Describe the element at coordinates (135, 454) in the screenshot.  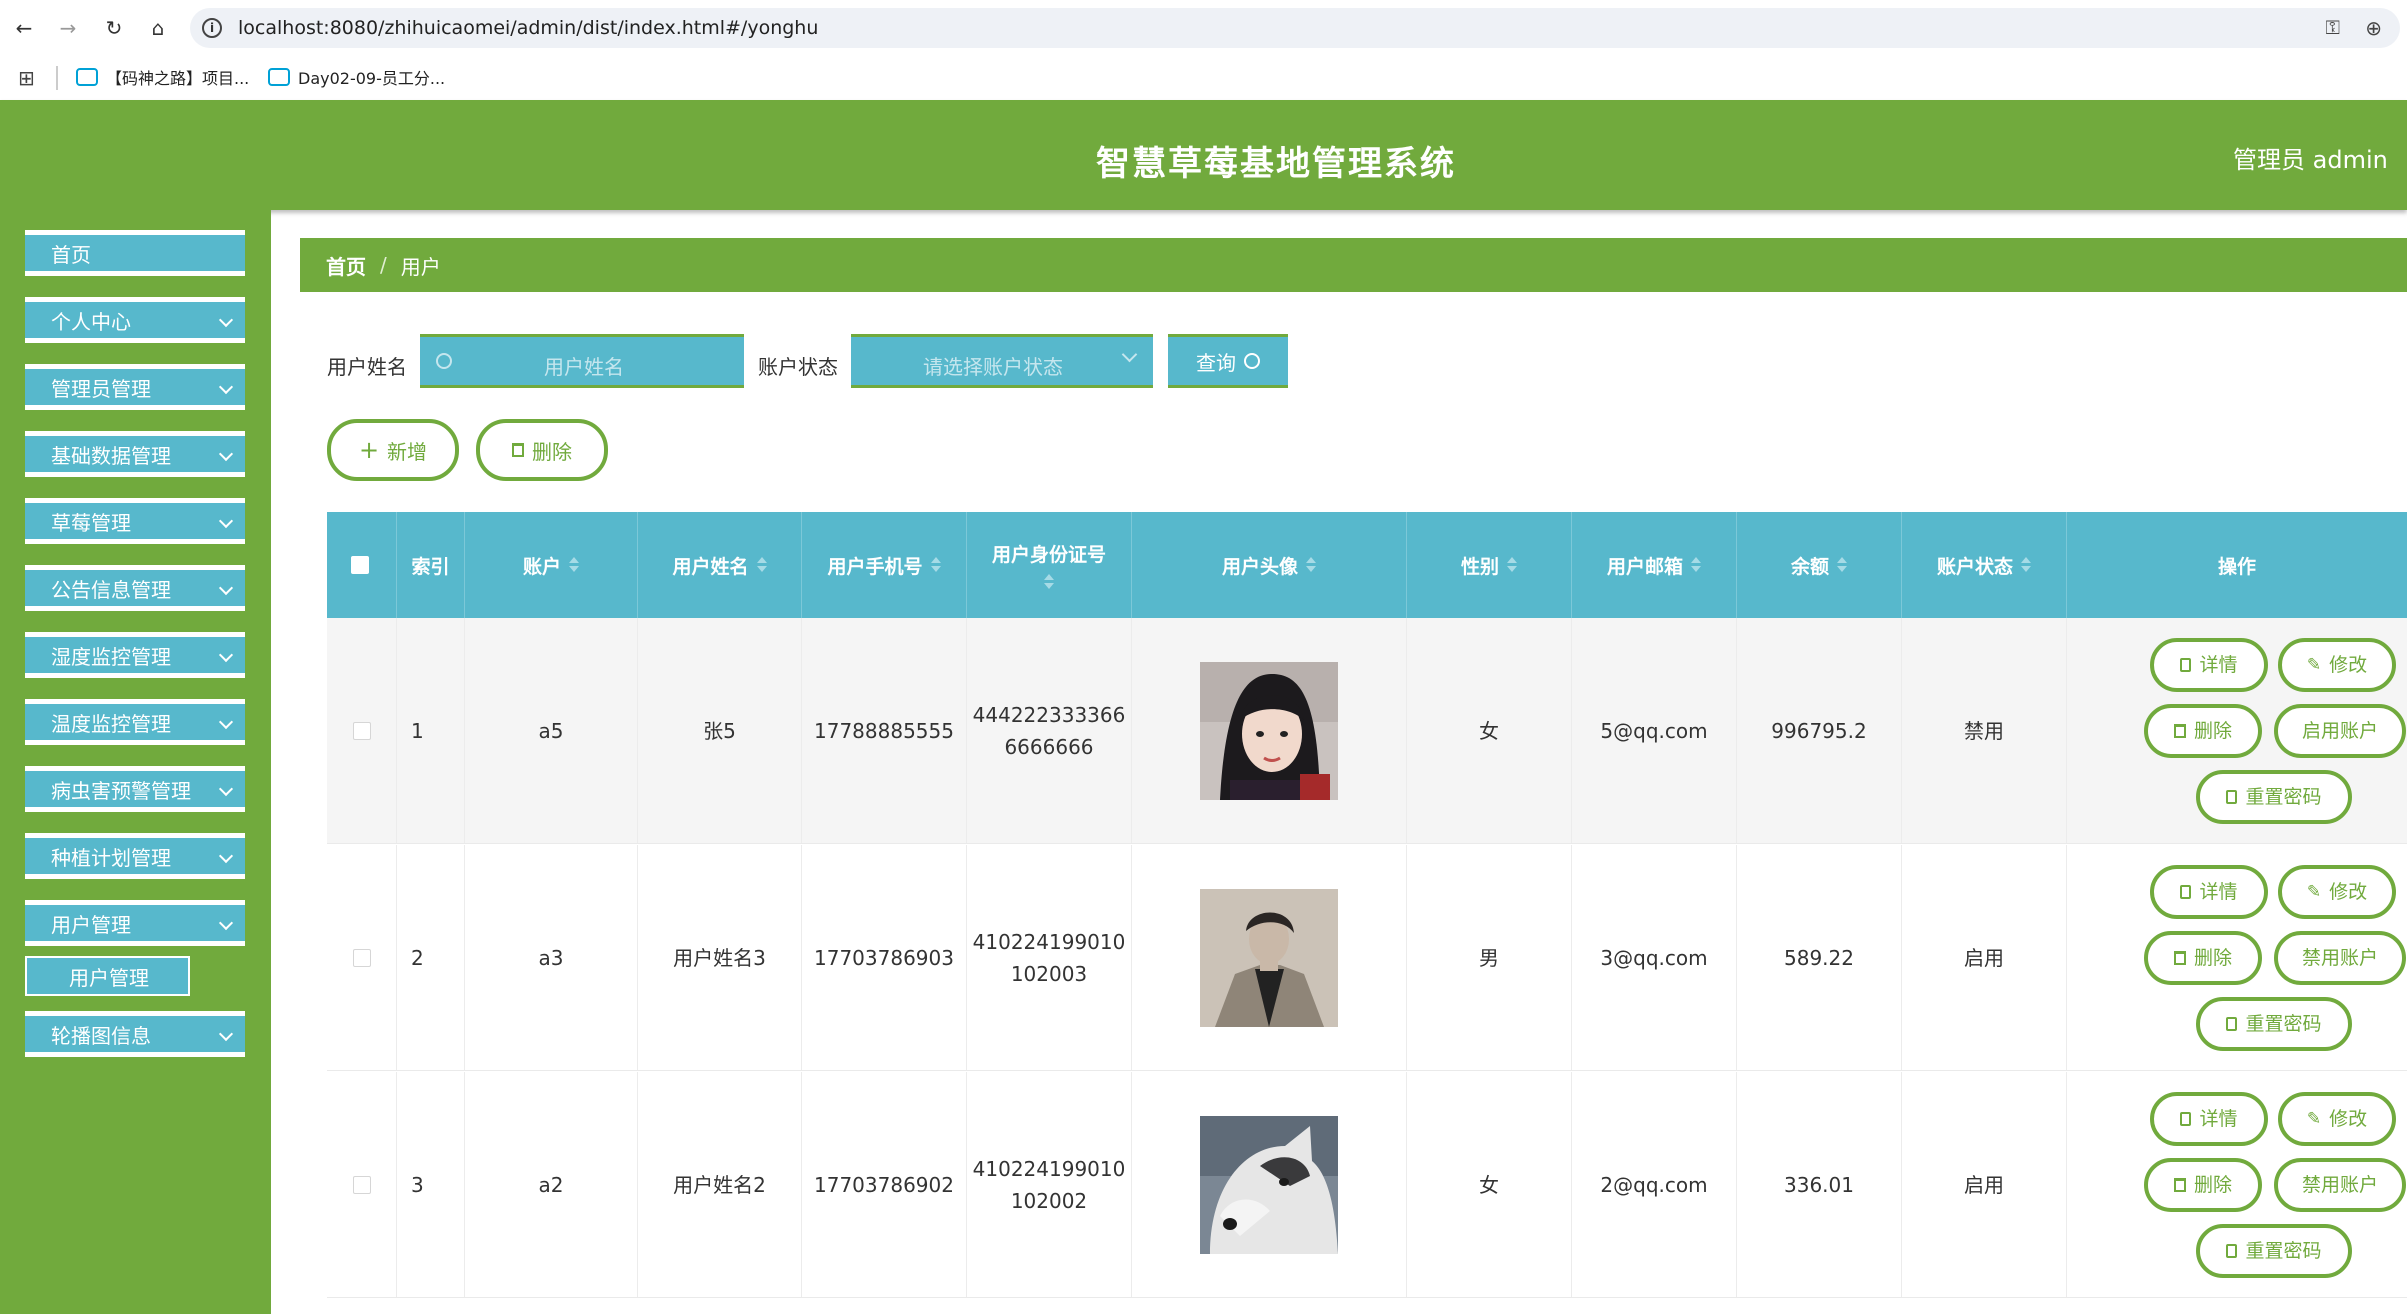
I see `sidebar-item-3: 基础数据管理` at that location.